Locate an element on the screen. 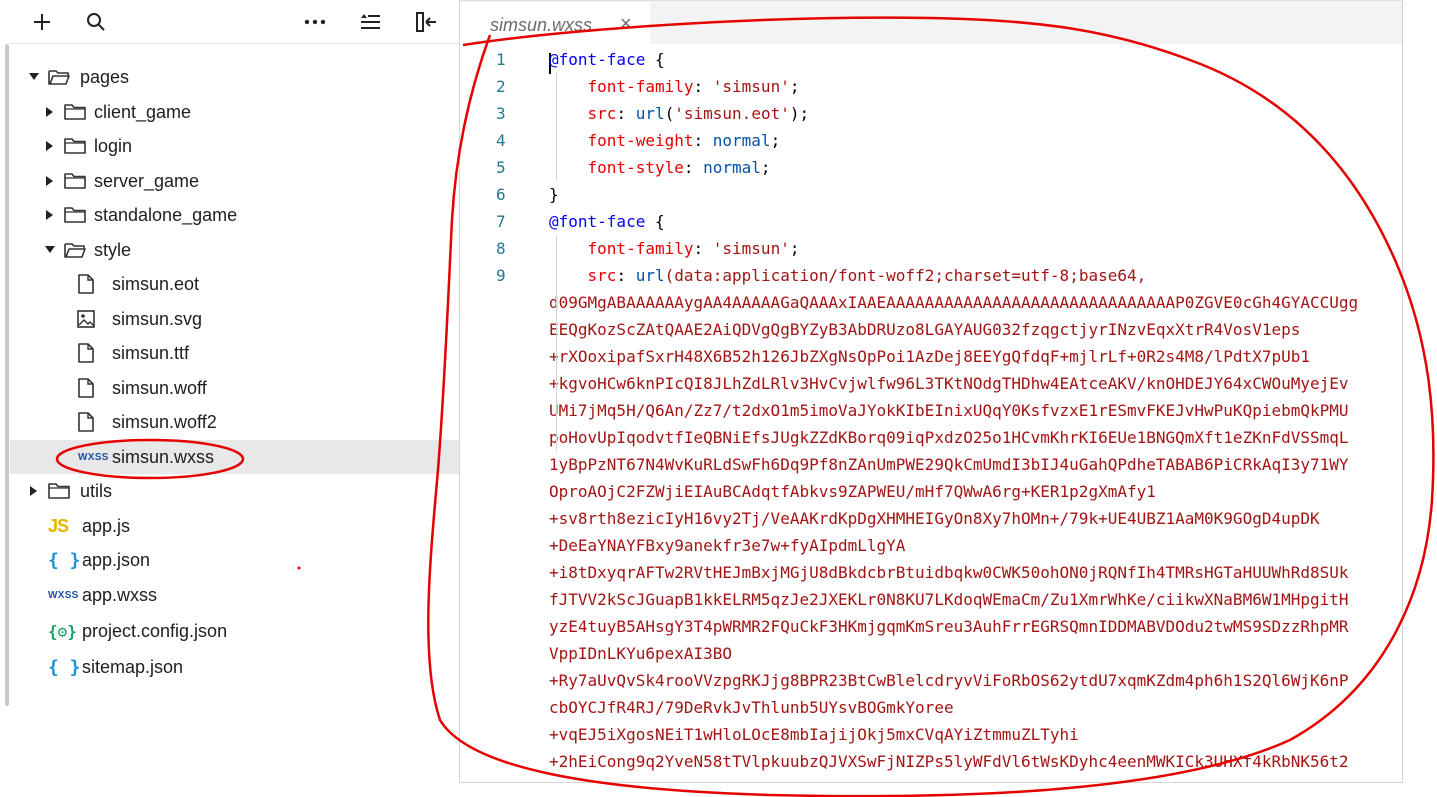  explorer-scrollbar is located at coordinates (7, 375).